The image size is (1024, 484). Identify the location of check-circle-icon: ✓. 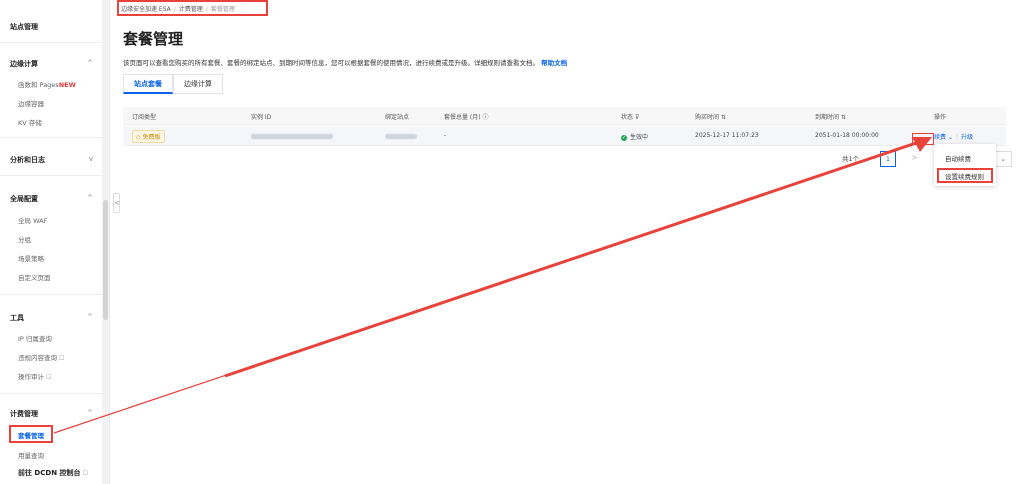
(624, 137).